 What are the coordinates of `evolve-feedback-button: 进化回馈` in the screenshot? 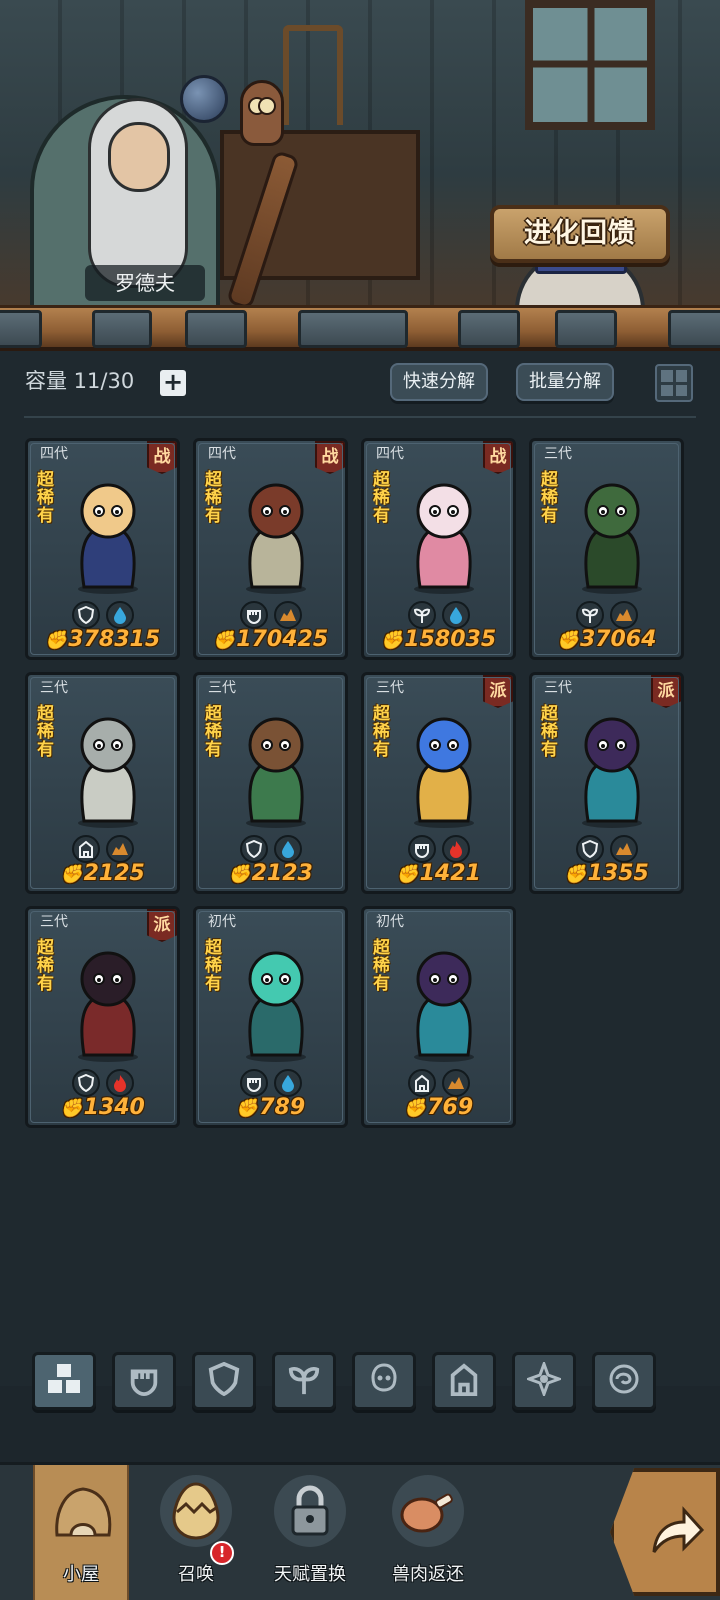 It's located at (580, 234).